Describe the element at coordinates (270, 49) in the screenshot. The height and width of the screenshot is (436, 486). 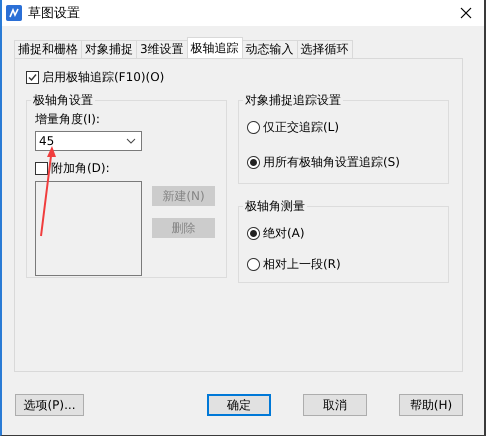
I see `tab: 动态输入` at that location.